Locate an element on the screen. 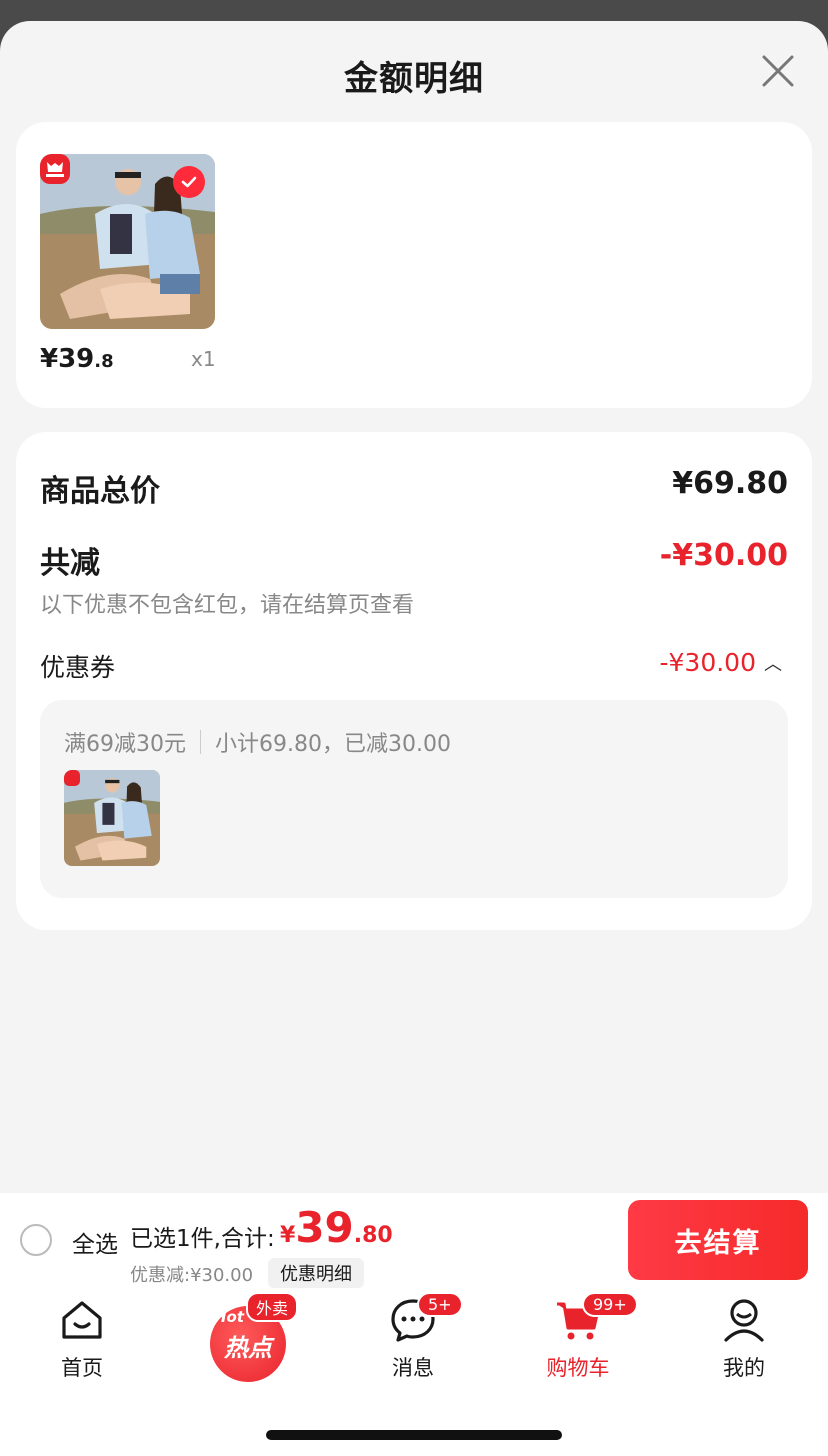 The image size is (828, 1456). home-icon is located at coordinates (82, 1320).